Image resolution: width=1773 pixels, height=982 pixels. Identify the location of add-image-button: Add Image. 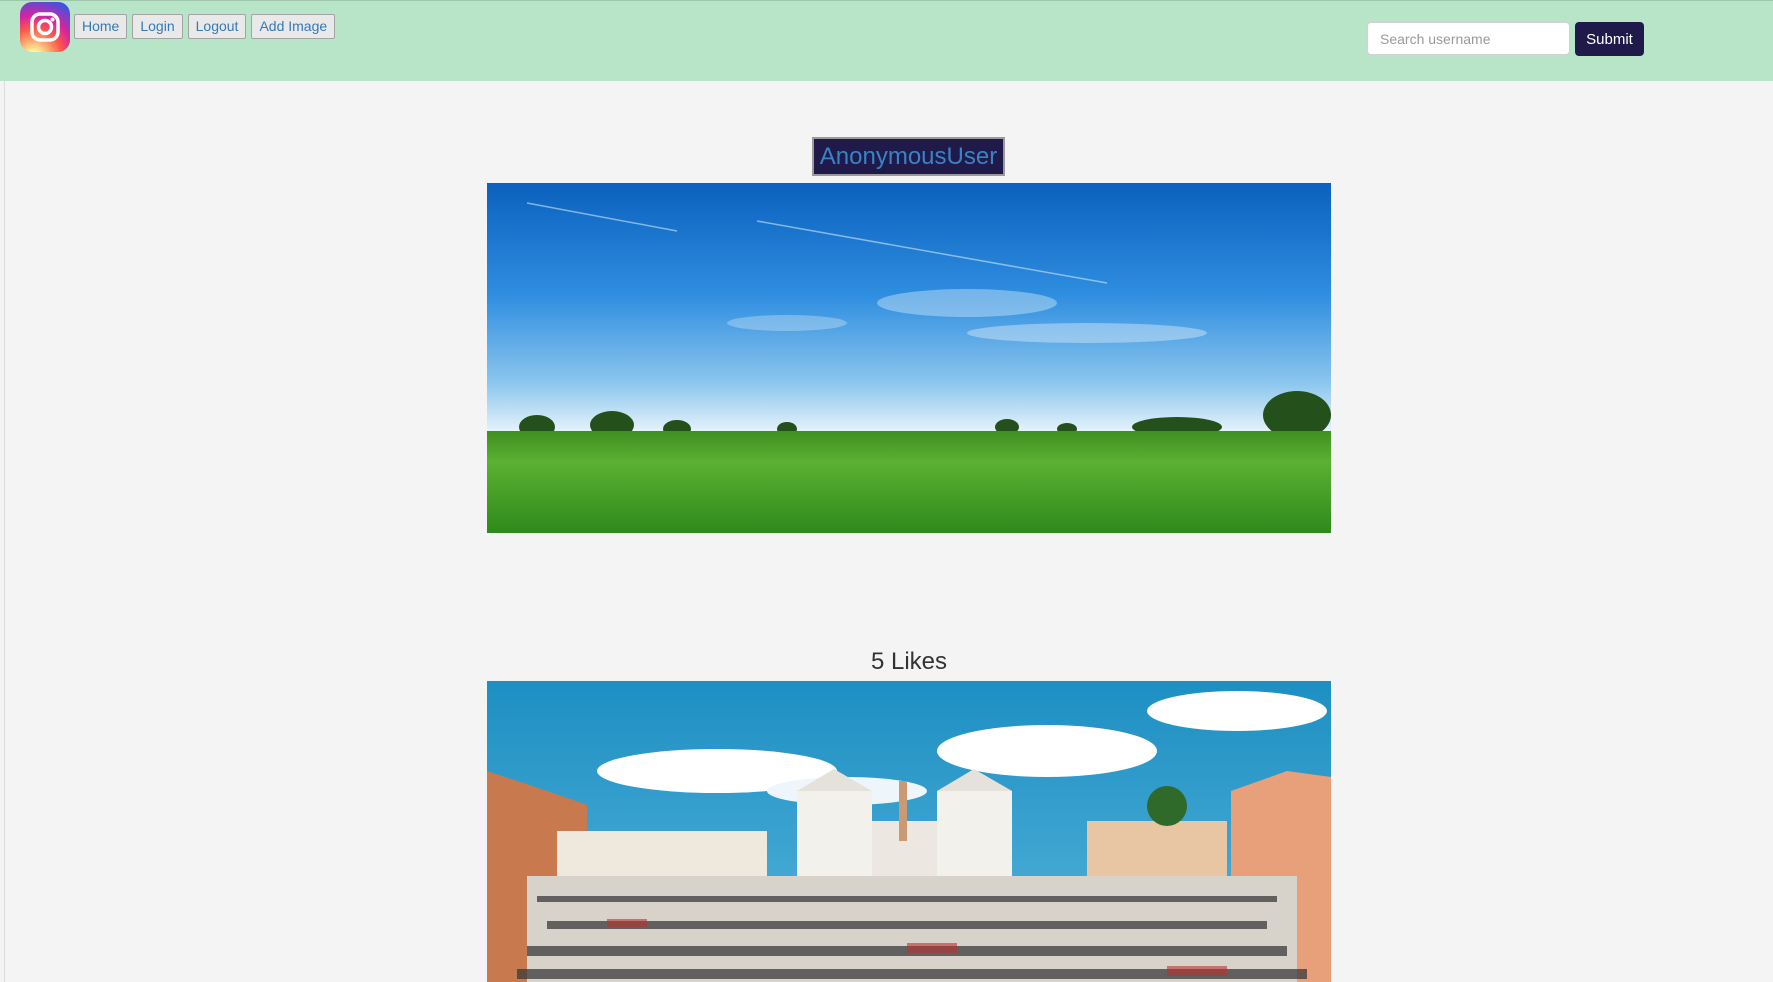
(293, 26).